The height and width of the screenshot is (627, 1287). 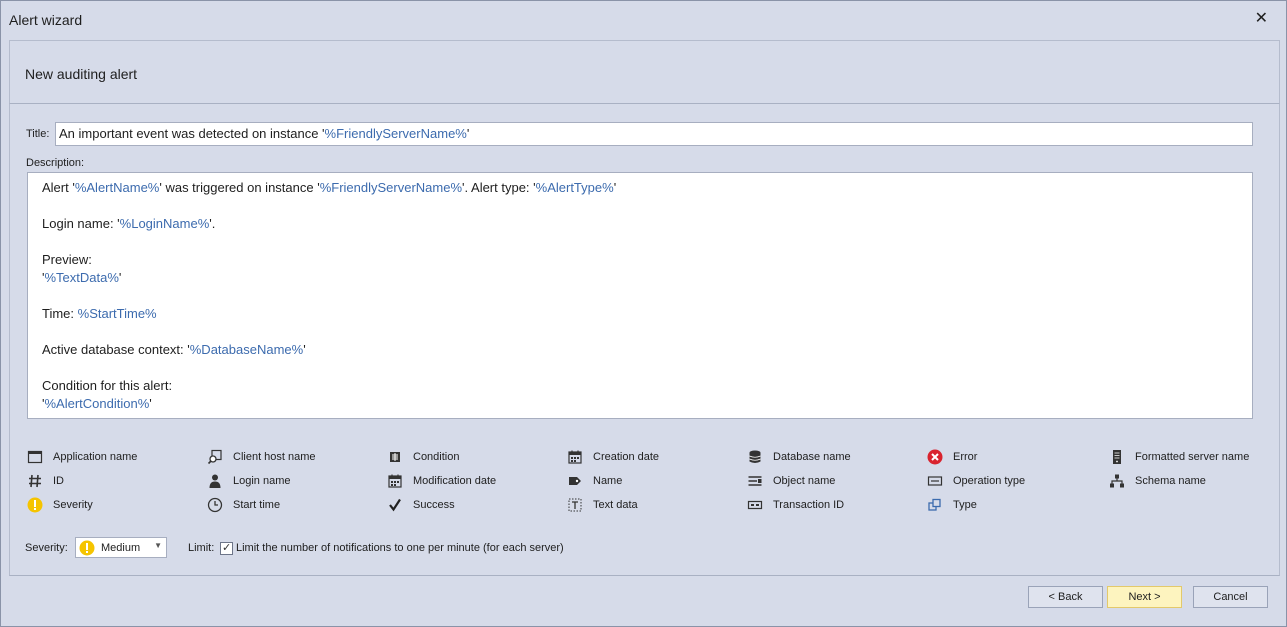 I want to click on description-text: Time:, so click(x=60, y=313).